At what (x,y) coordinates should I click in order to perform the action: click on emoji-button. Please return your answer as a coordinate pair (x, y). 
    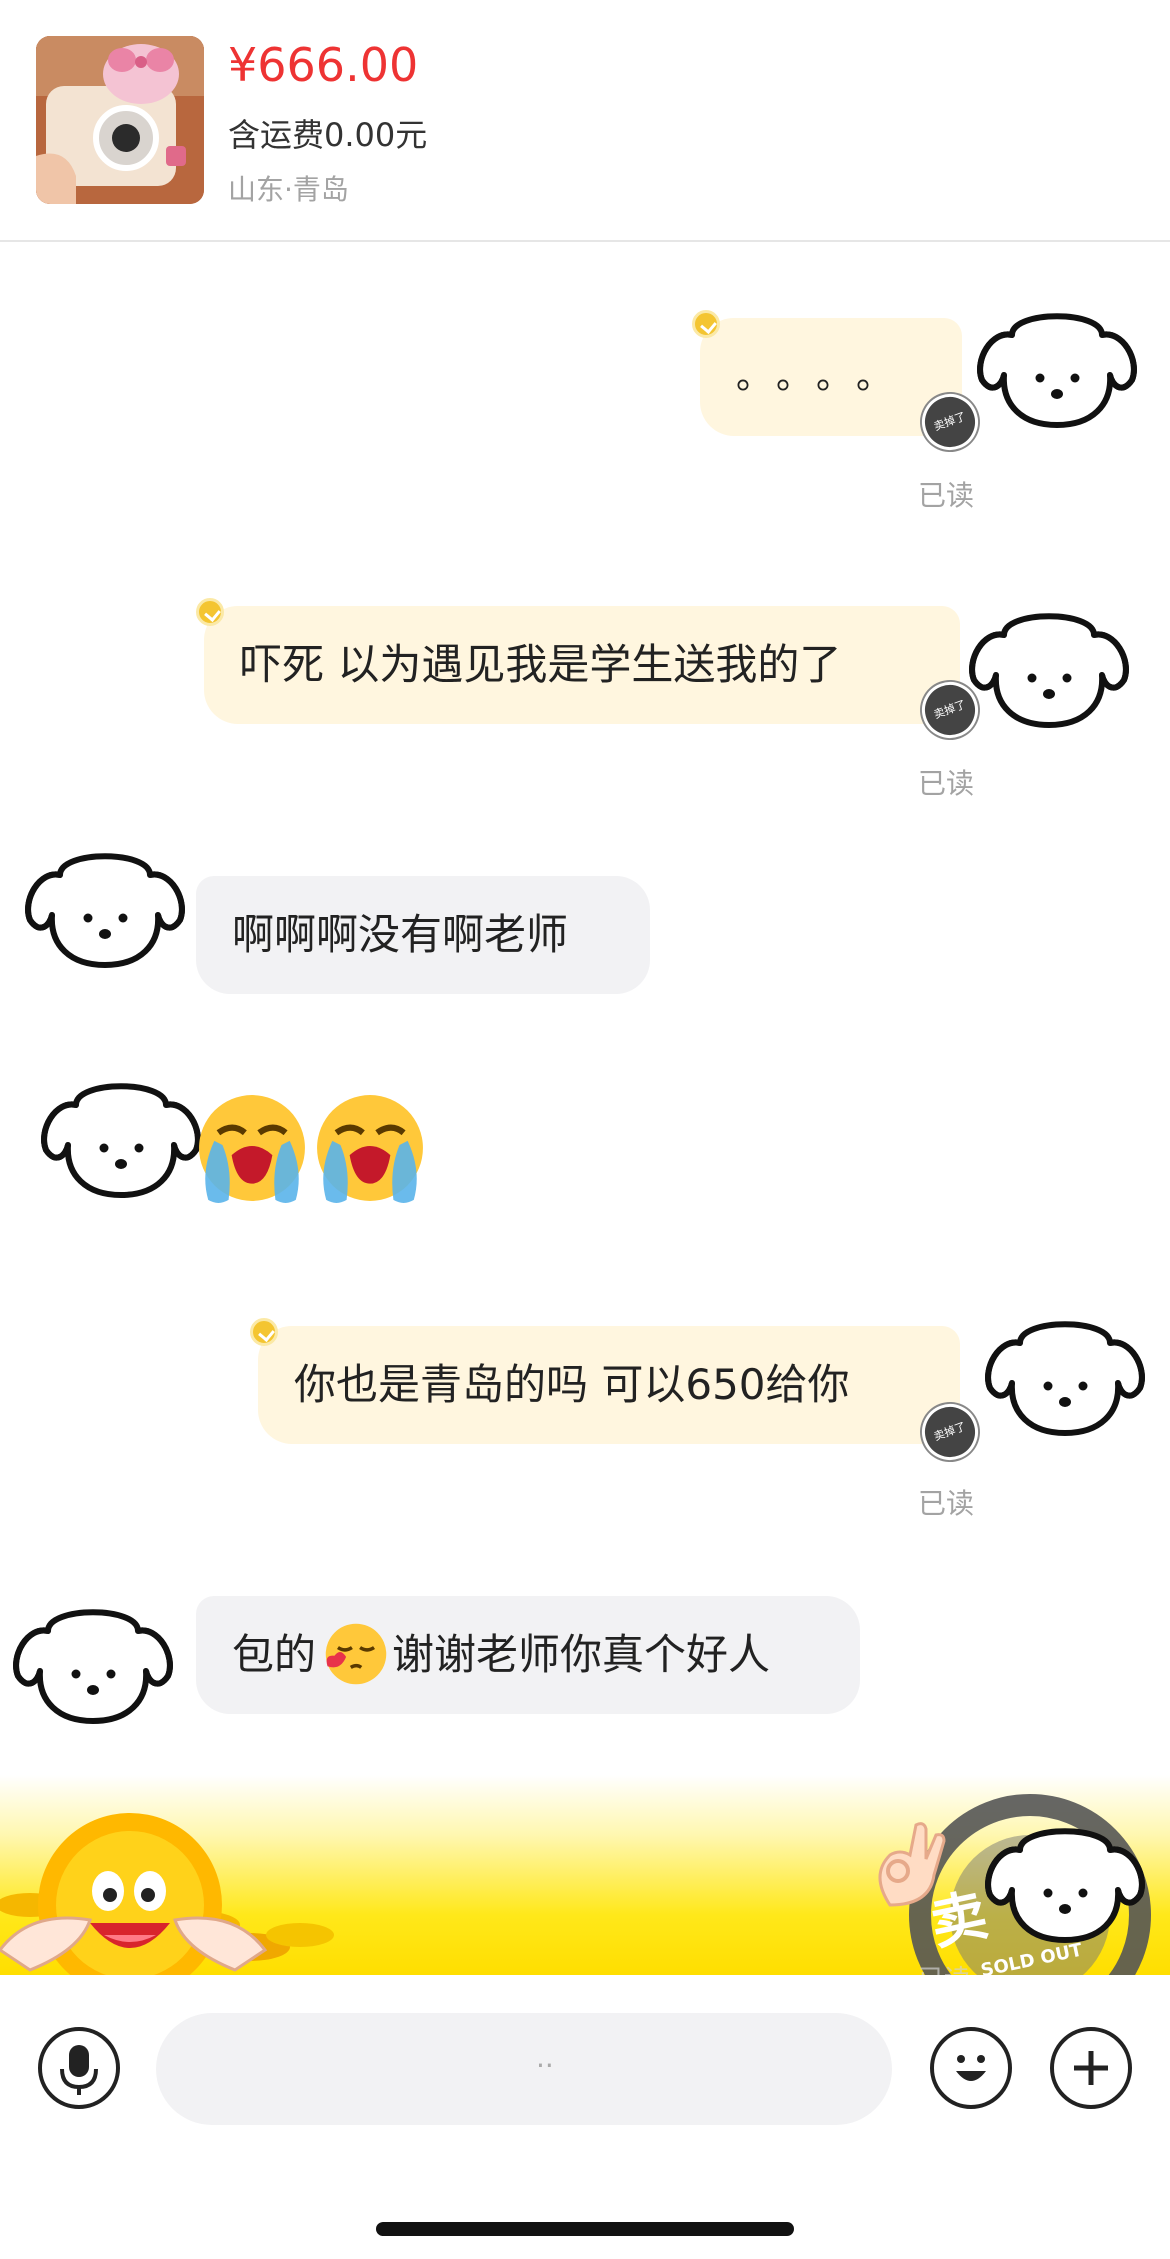
    Looking at the image, I should click on (971, 2068).